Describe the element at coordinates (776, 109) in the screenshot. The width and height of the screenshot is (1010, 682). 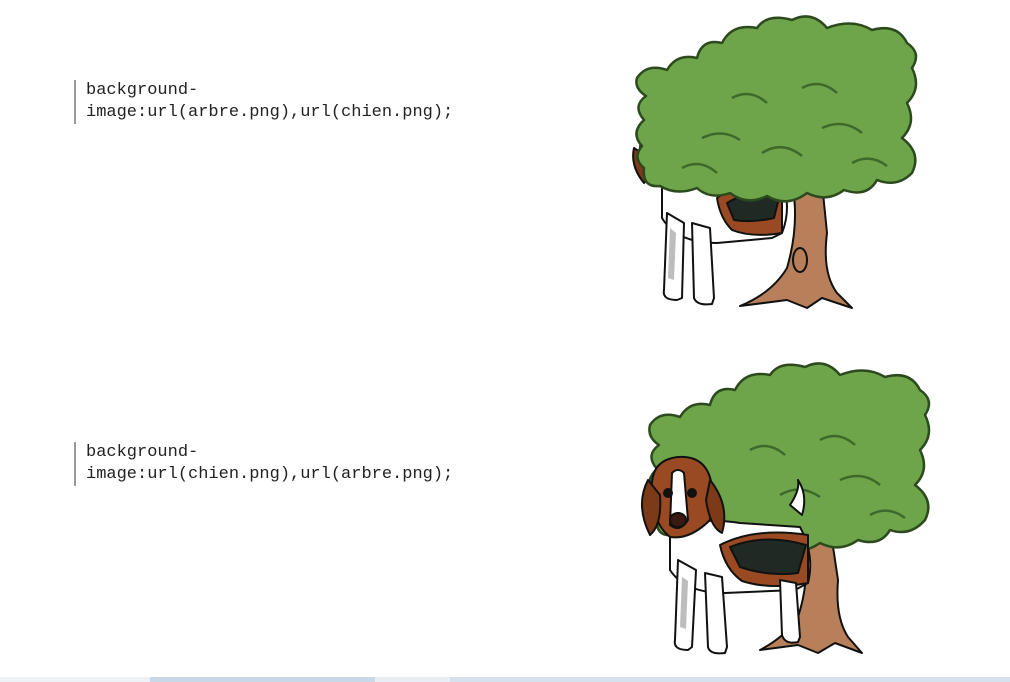
I see `tree-foliage-icon` at that location.